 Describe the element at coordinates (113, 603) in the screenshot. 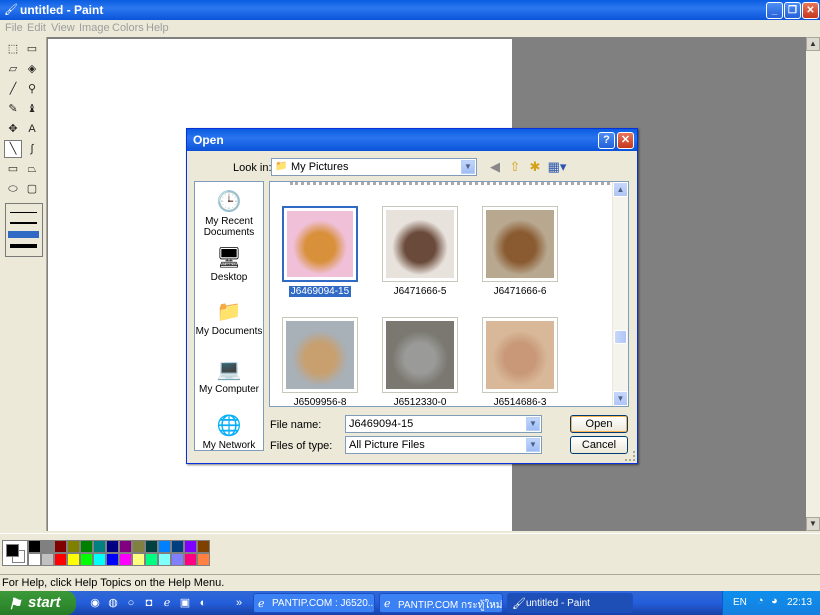

I see `quicklaunch-firefox-icon: ◍` at that location.